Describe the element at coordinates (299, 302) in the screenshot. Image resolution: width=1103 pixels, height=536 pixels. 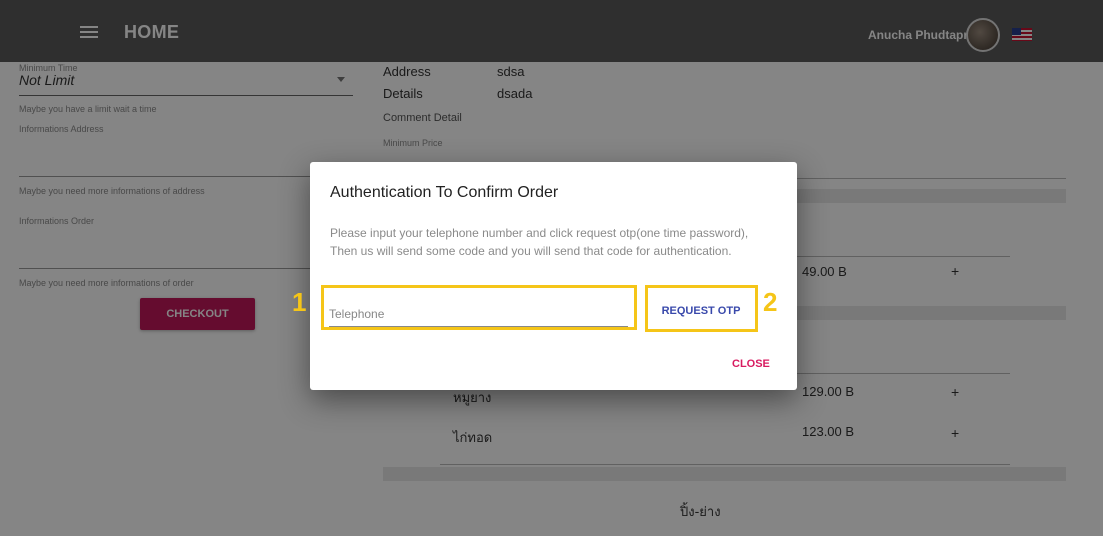
I see `annotation-number-1: 1` at that location.